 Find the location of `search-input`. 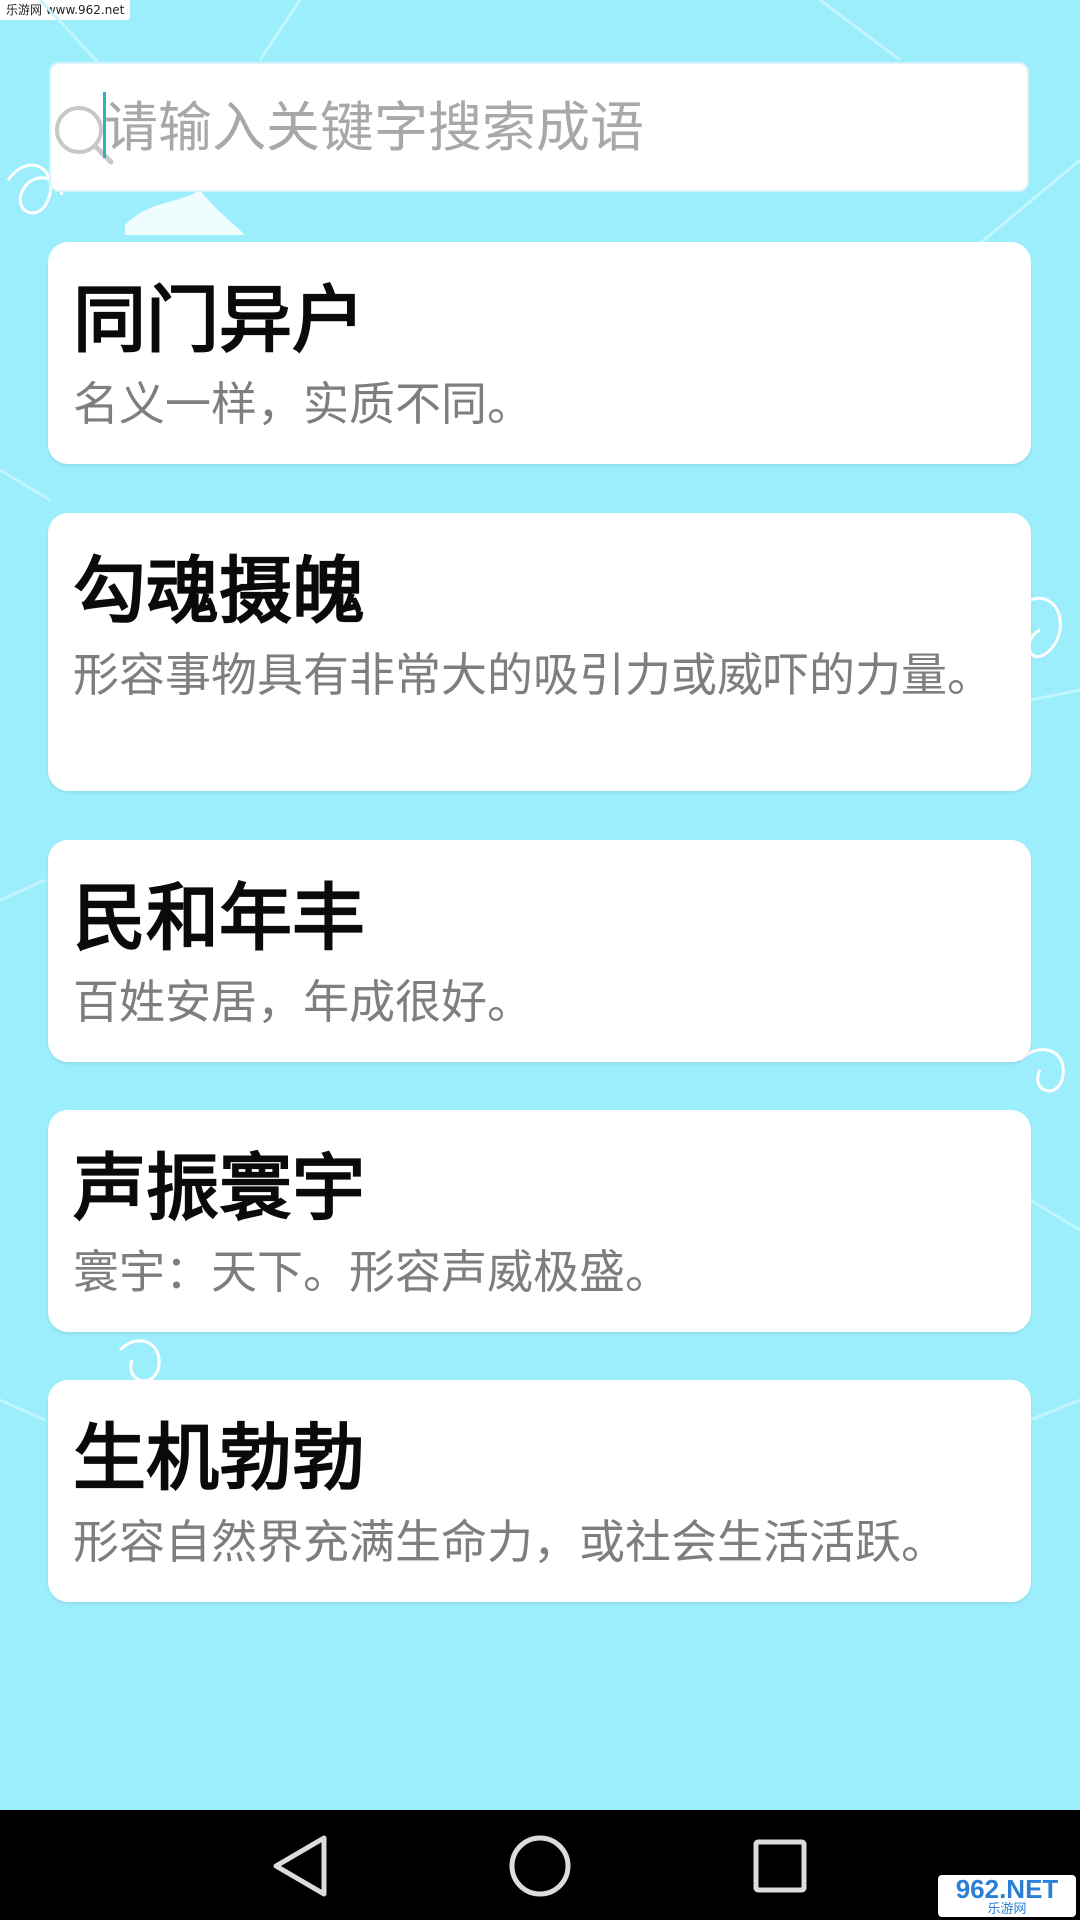

search-input is located at coordinates (554, 127).